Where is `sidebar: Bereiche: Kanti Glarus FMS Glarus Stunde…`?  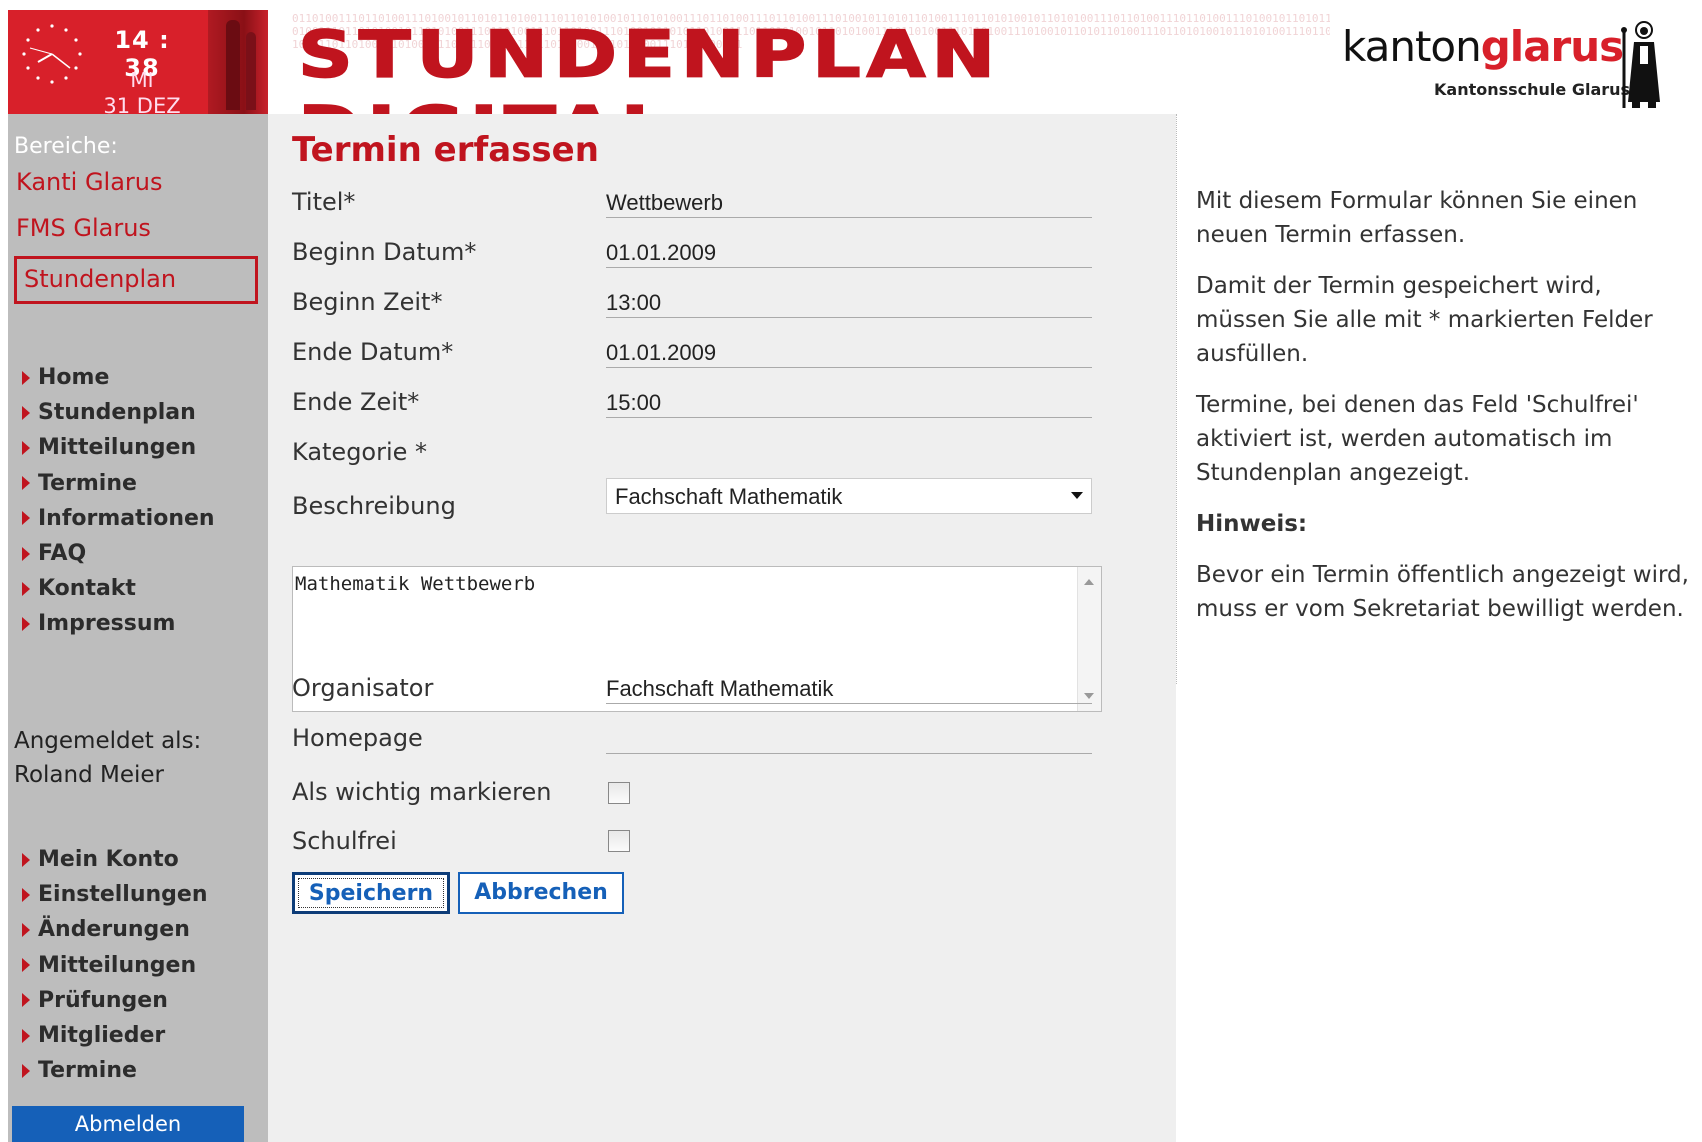
sidebar: Bereiche: Kanti Glarus FMS Glarus Stunde… is located at coordinates (138, 628).